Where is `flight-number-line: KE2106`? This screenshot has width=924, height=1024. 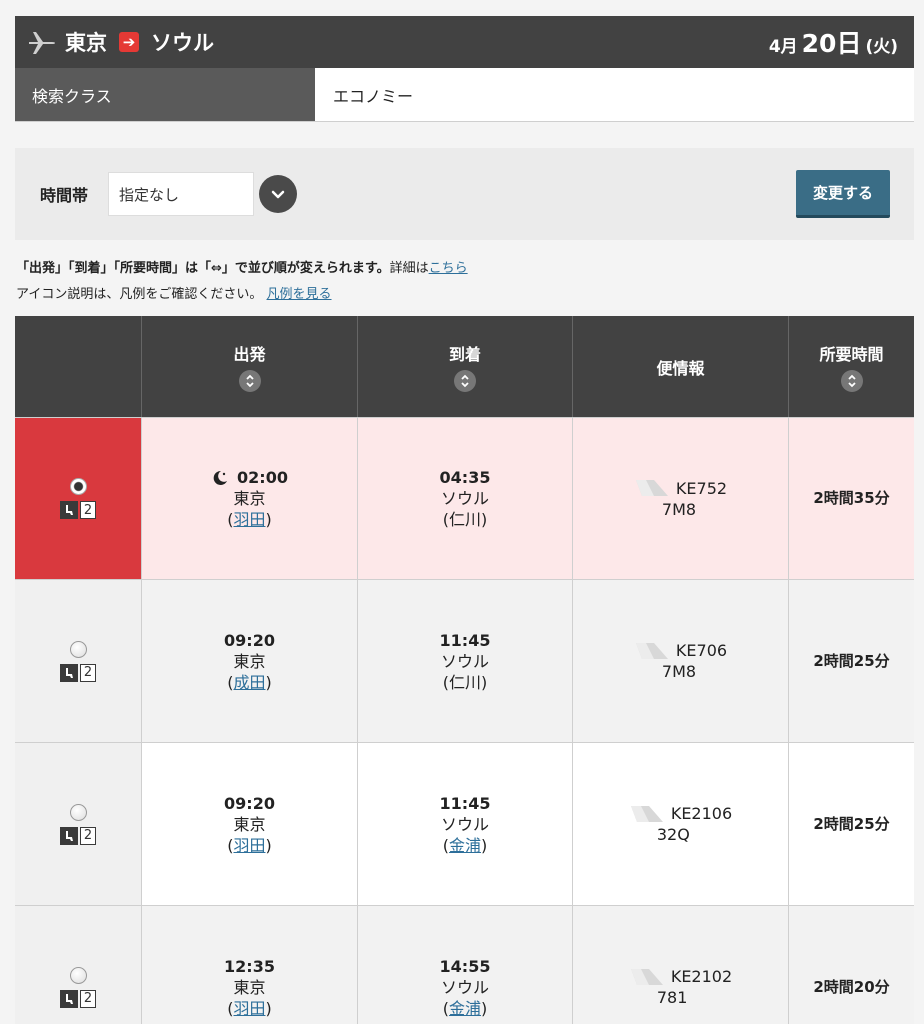 flight-number-line: KE2106 is located at coordinates (680, 813).